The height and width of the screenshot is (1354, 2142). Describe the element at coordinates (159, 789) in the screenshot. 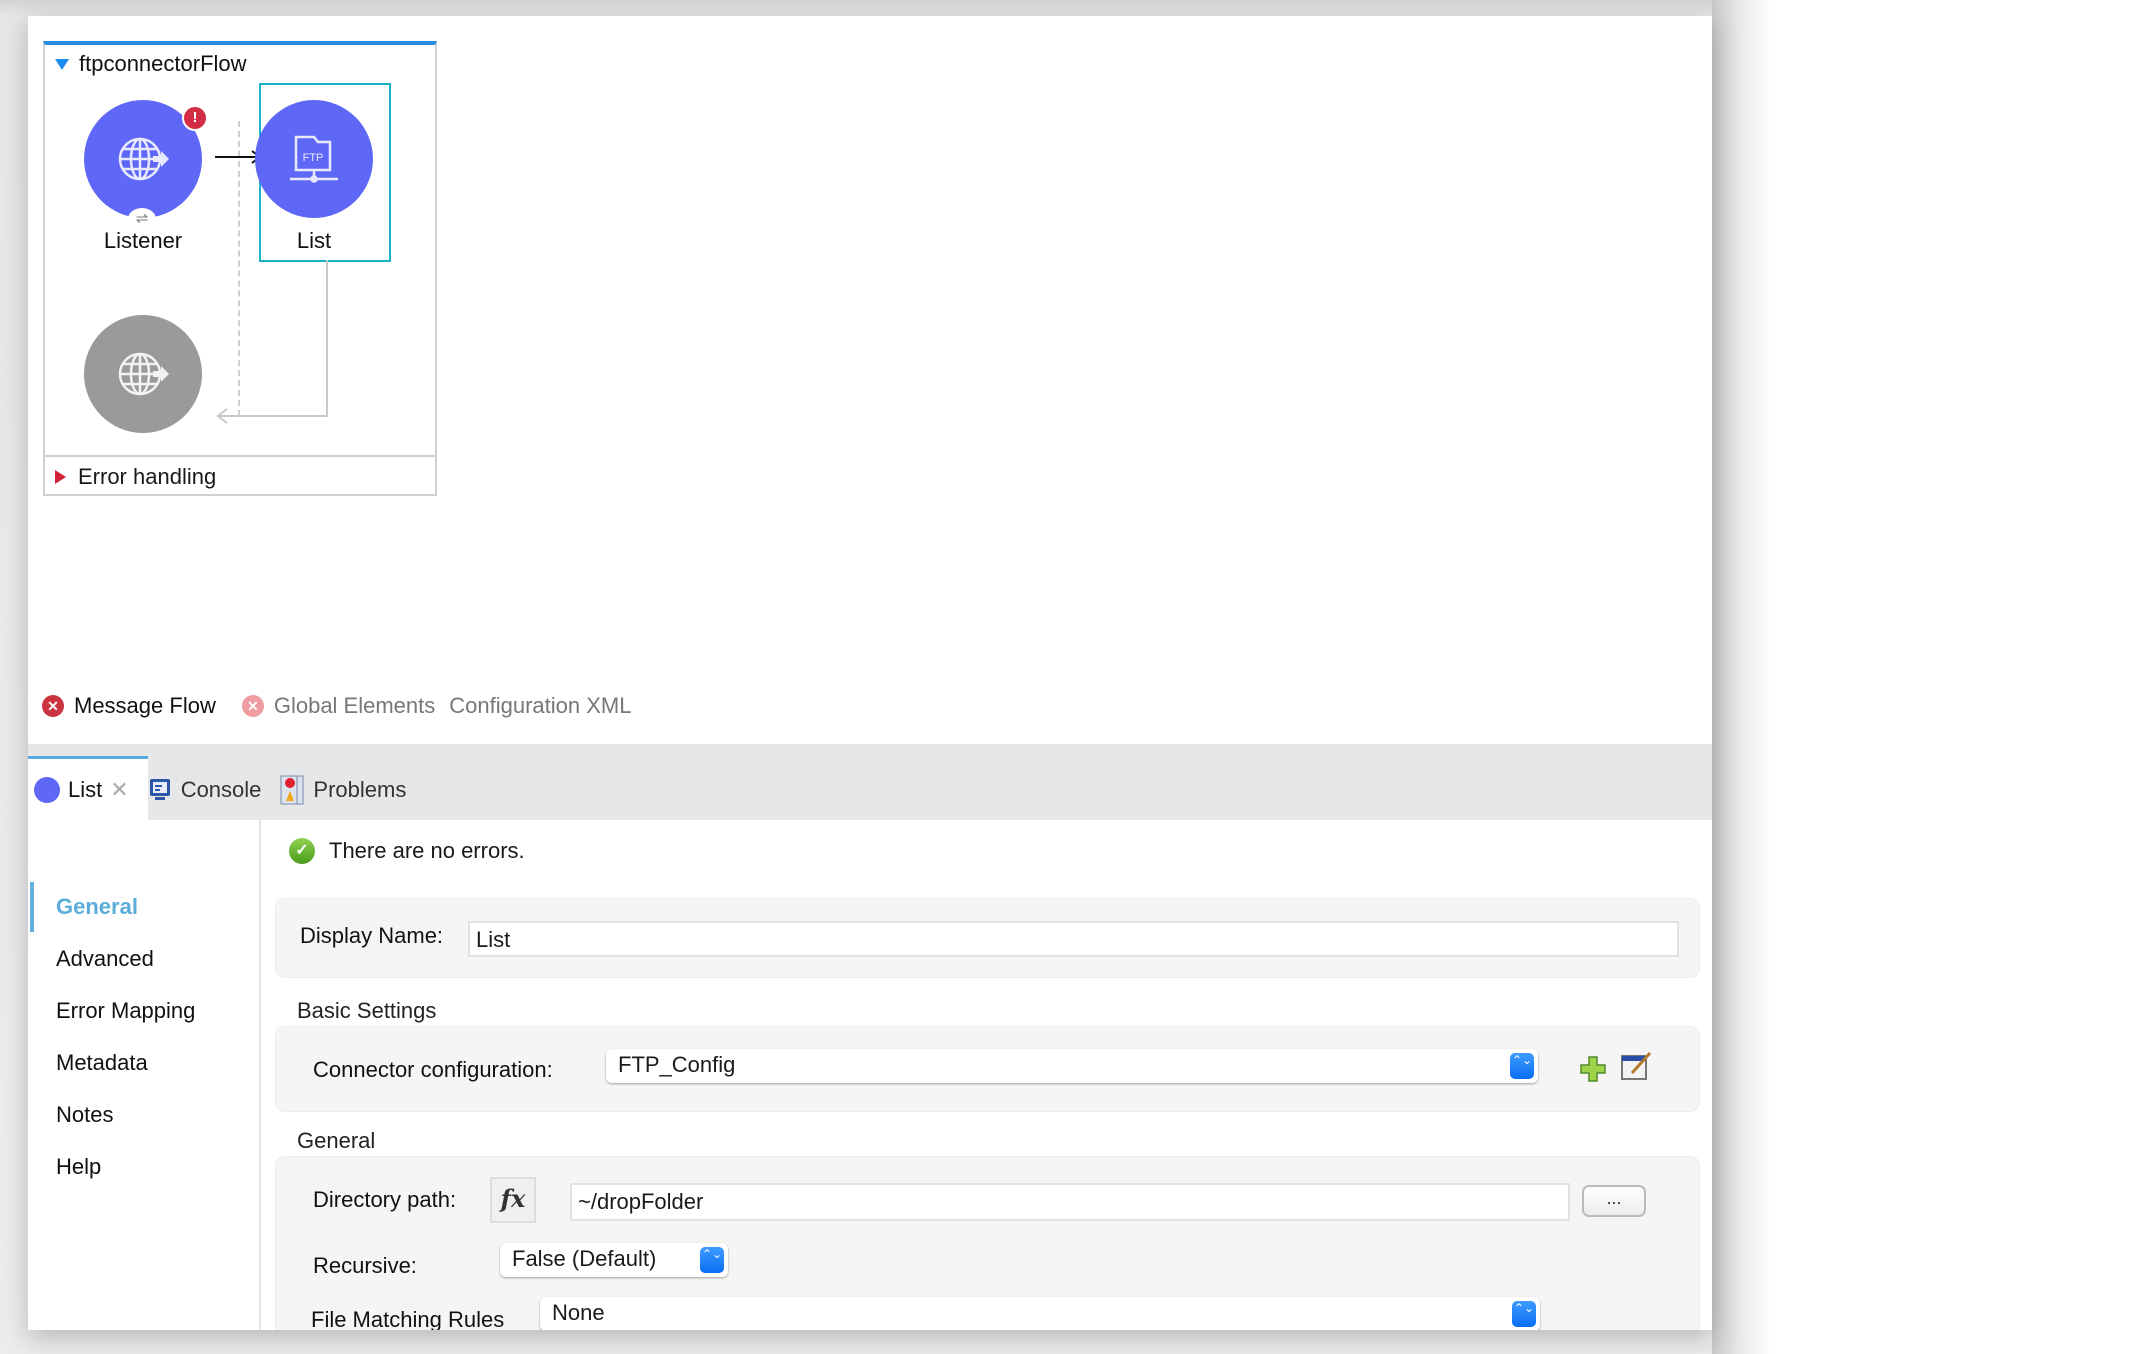

I see `console-icon` at that location.